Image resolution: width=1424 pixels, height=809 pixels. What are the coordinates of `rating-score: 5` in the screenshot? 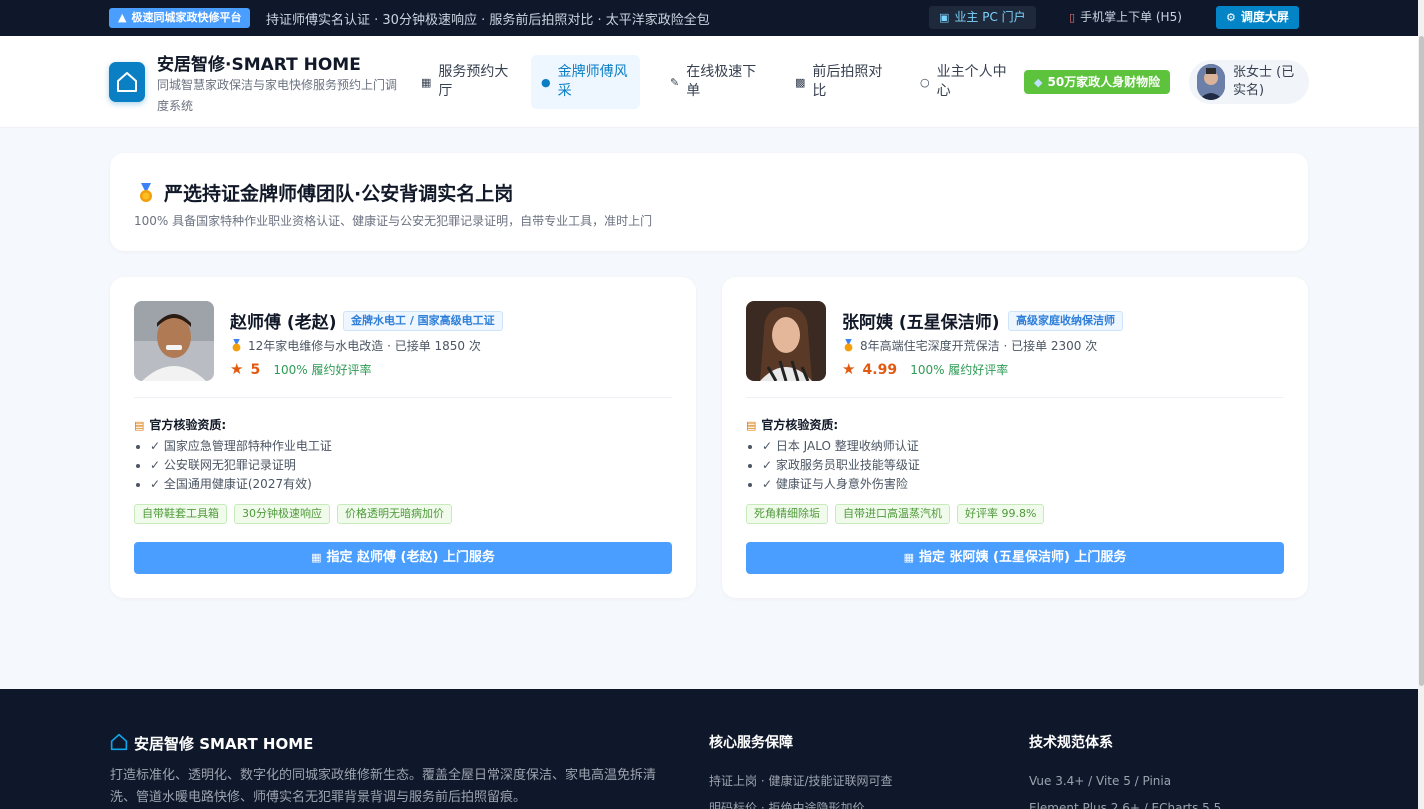 It's located at (255, 370).